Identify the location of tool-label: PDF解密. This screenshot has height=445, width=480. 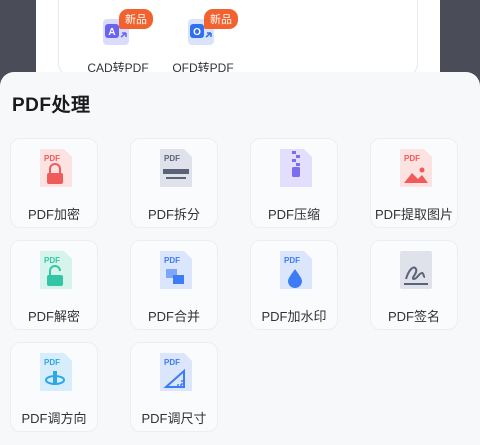
(53, 316).